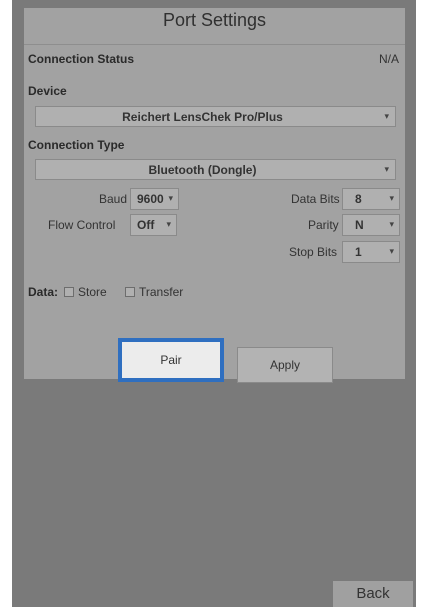  Describe the element at coordinates (47, 91) in the screenshot. I see `device-label: Device` at that location.